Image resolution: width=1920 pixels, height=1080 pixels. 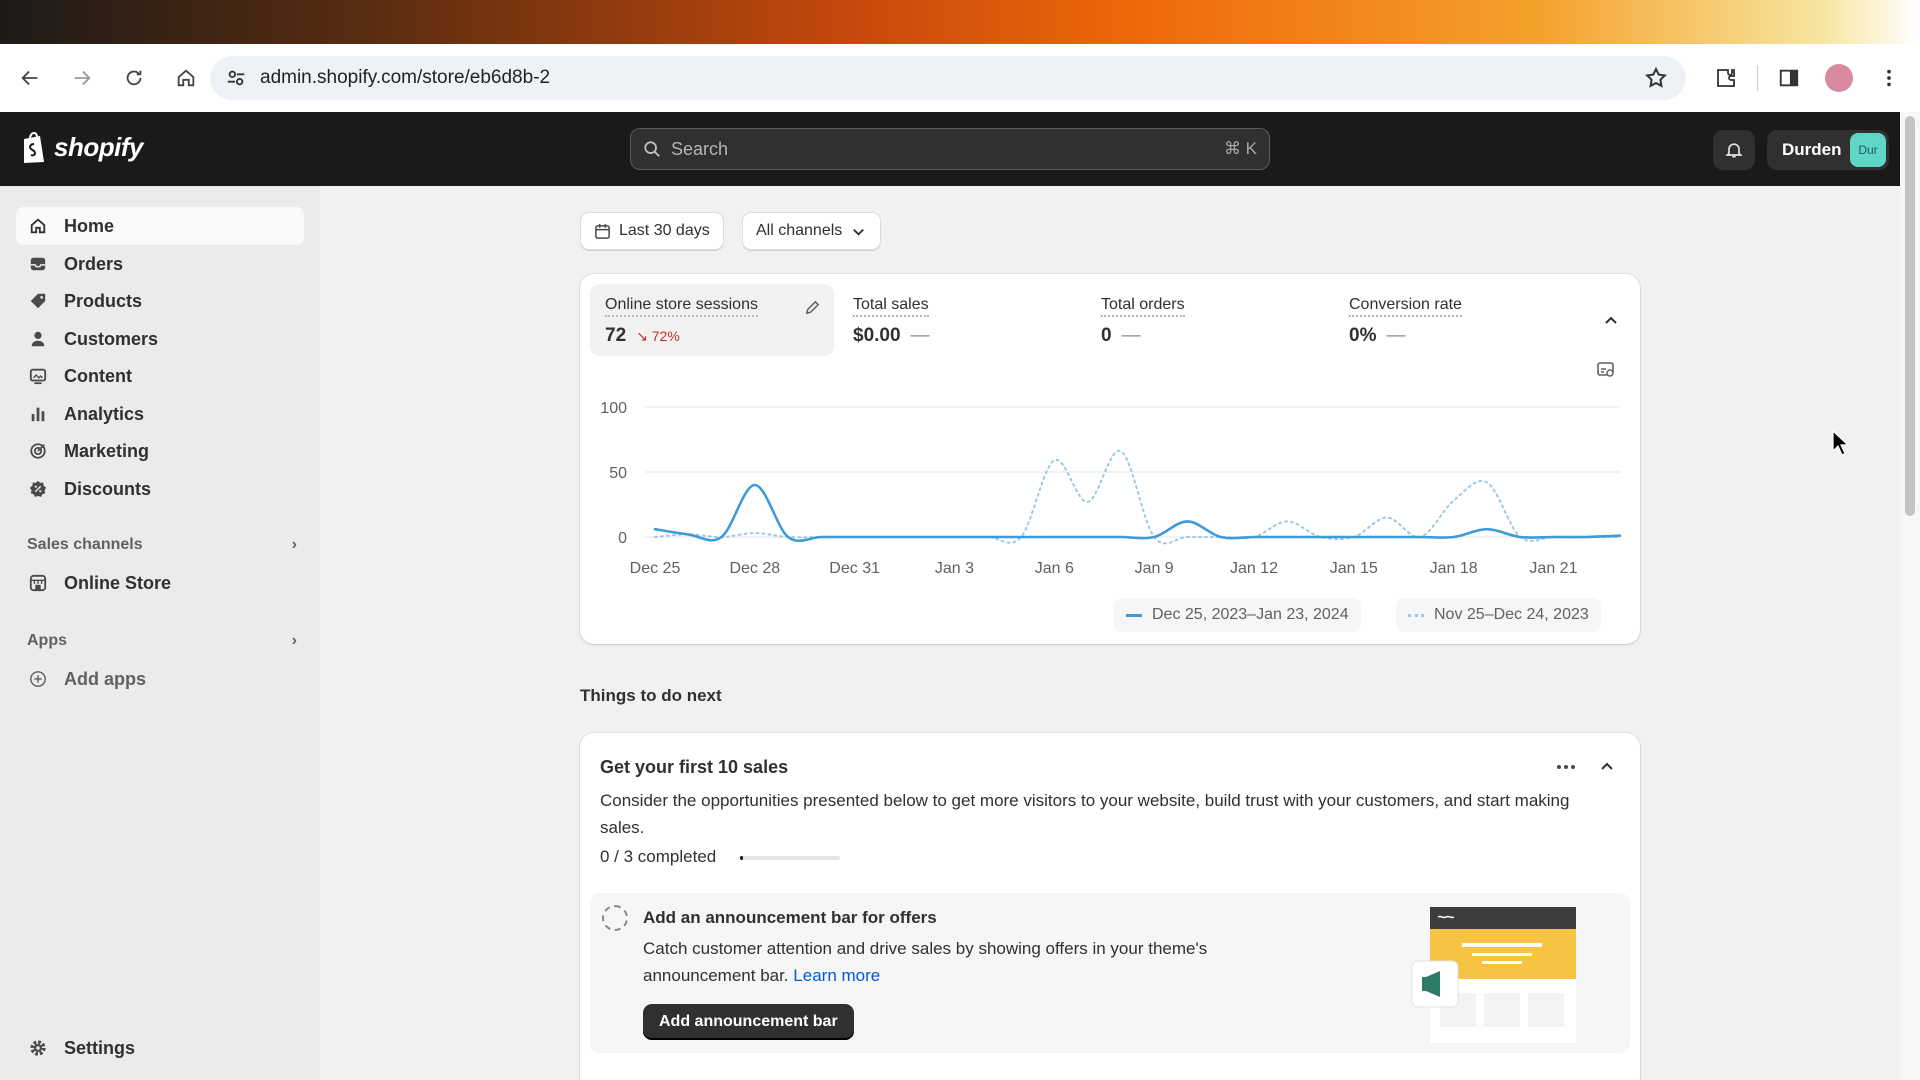 I want to click on site-settings-icon, so click(x=236, y=78).